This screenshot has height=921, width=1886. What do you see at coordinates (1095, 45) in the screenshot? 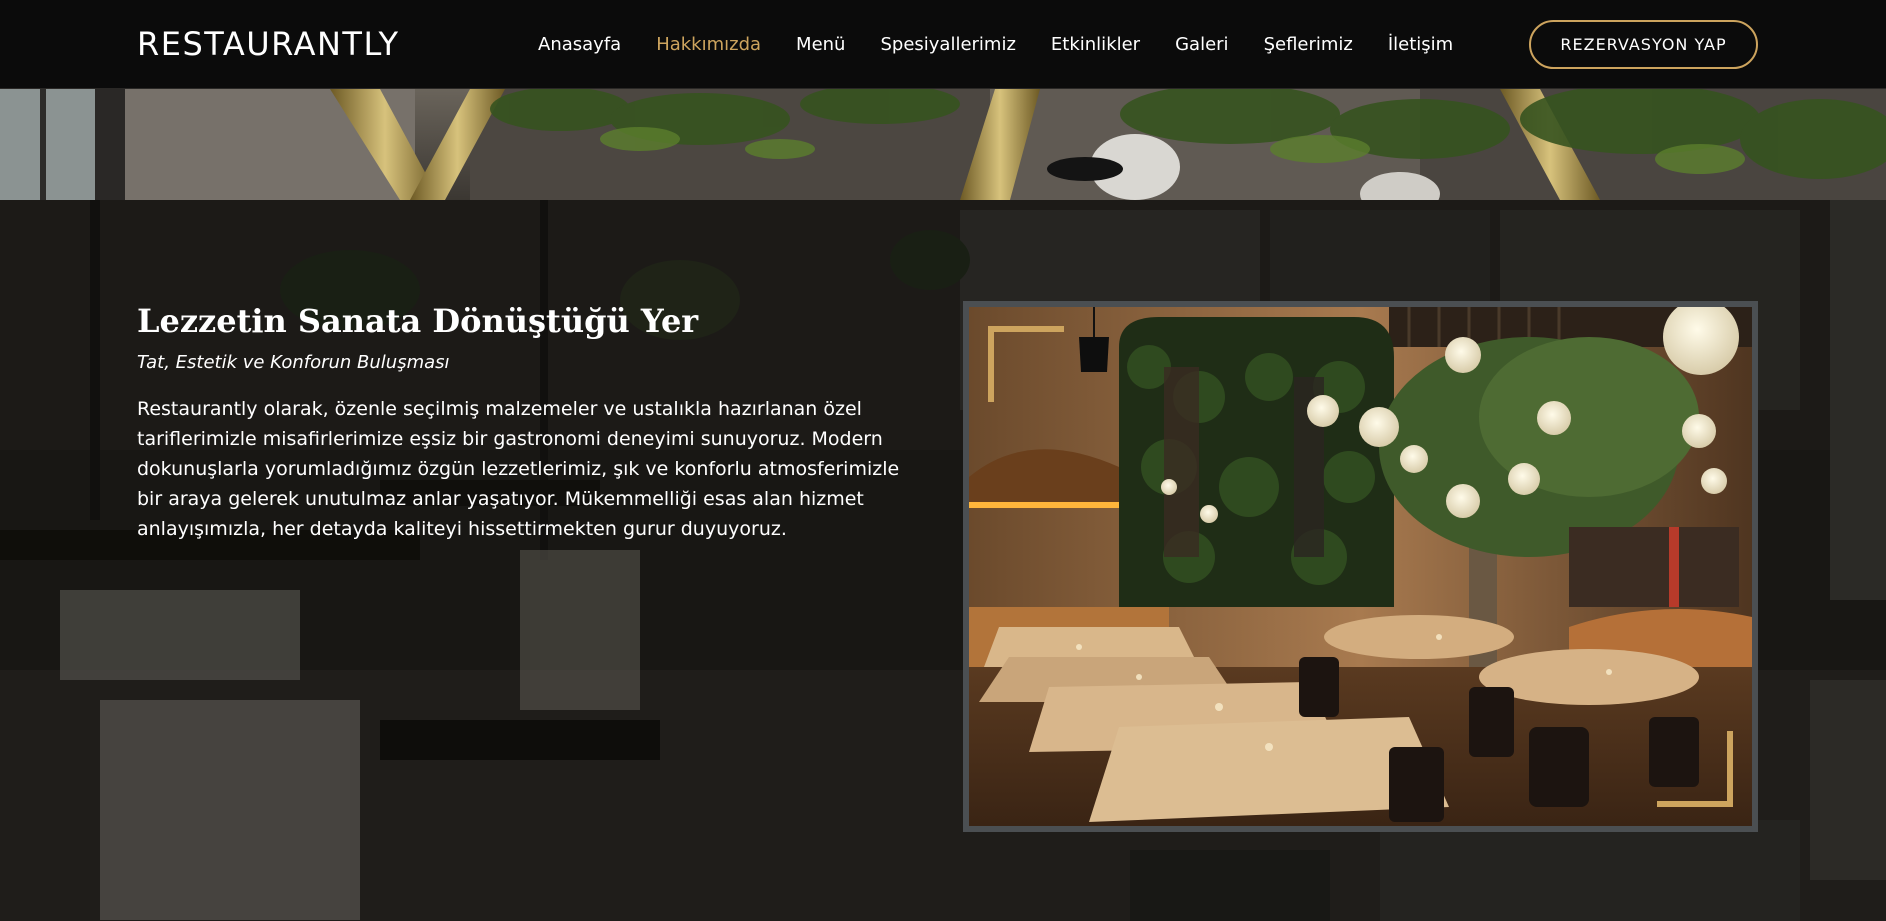
I see `nav-link-etkinlikler: Etkinlikler` at bounding box center [1095, 45].